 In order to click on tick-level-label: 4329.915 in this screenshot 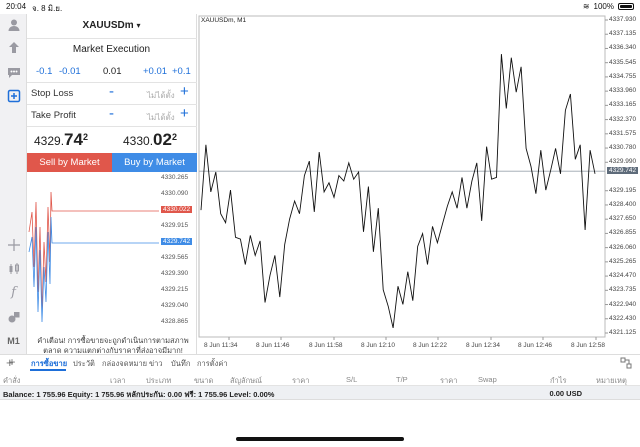, I will do `click(175, 225)`.